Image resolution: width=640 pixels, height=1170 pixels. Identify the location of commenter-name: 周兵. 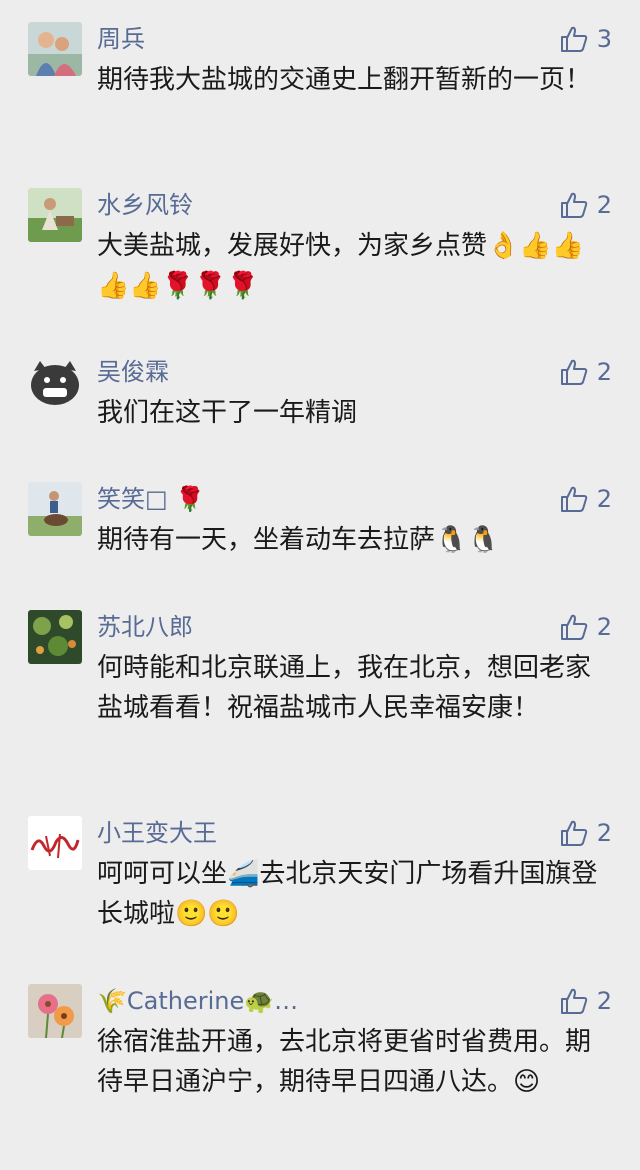
(121, 39).